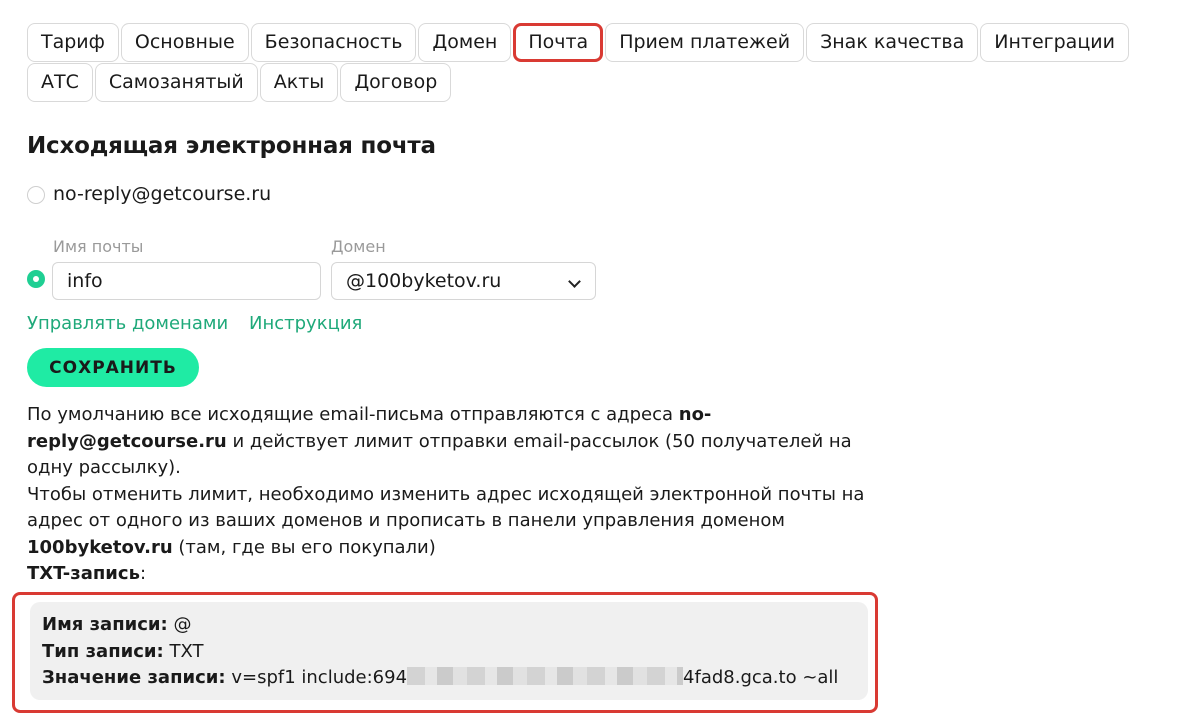 The image size is (1181, 715). Describe the element at coordinates (60, 82) in the screenshot. I see `tab-ats: АТС` at that location.